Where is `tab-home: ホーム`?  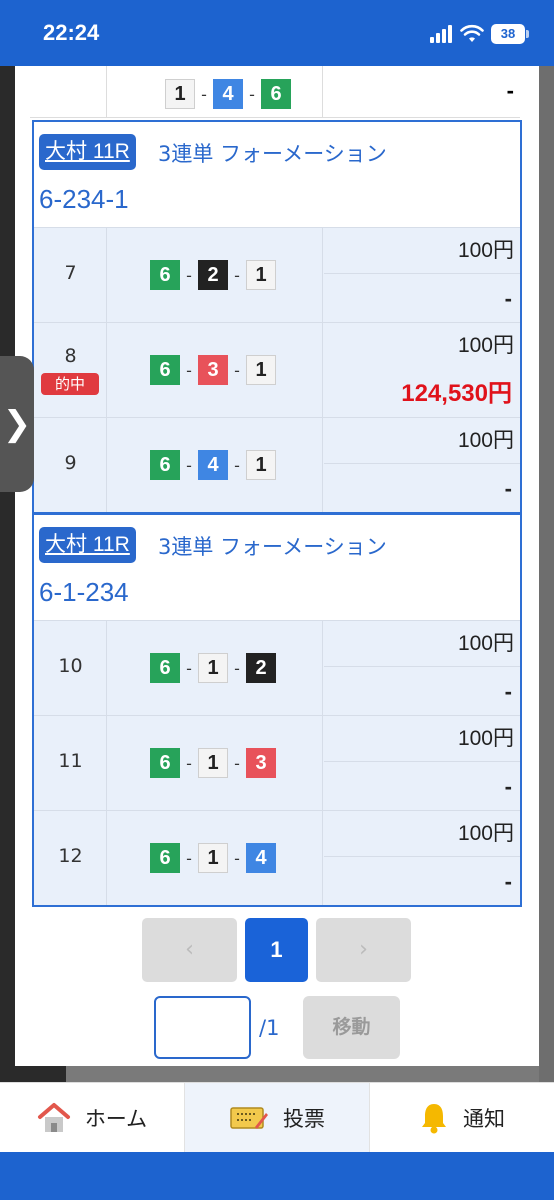
tab-home: ホーム is located at coordinates (92, 1117).